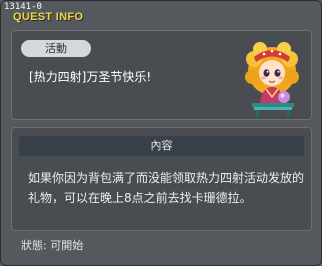  What do you see at coordinates (161, 146) in the screenshot?
I see `details-header: 內容` at bounding box center [161, 146].